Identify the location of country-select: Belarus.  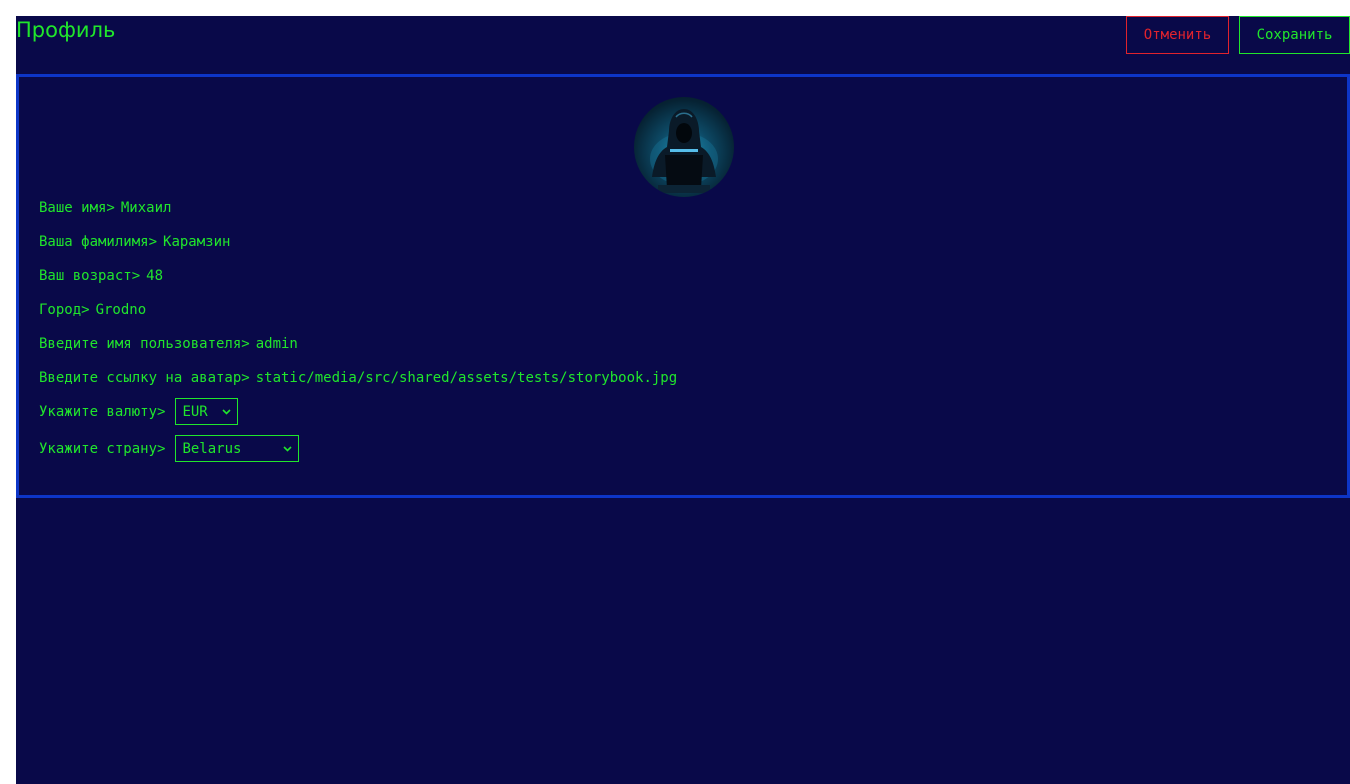
(237, 448).